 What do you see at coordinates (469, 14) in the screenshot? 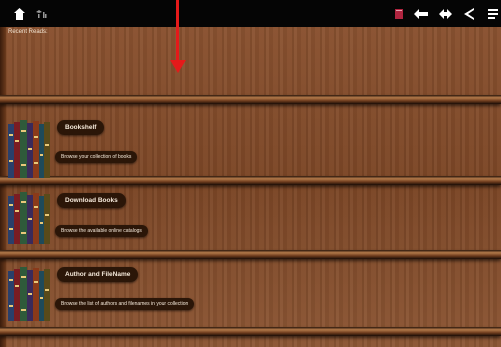
I see `chevron-left-icon` at bounding box center [469, 14].